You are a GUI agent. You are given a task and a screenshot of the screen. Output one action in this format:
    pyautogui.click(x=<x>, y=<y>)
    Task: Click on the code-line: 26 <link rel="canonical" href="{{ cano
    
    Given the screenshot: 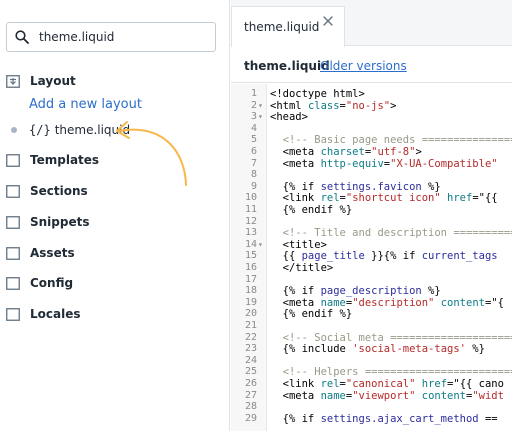 What is the action you would take?
    pyautogui.click(x=371, y=384)
    